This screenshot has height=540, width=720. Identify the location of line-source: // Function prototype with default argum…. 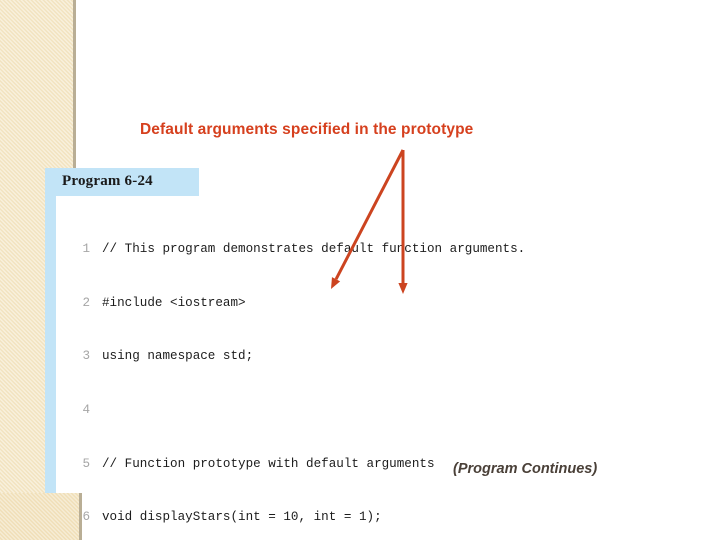
(268, 463).